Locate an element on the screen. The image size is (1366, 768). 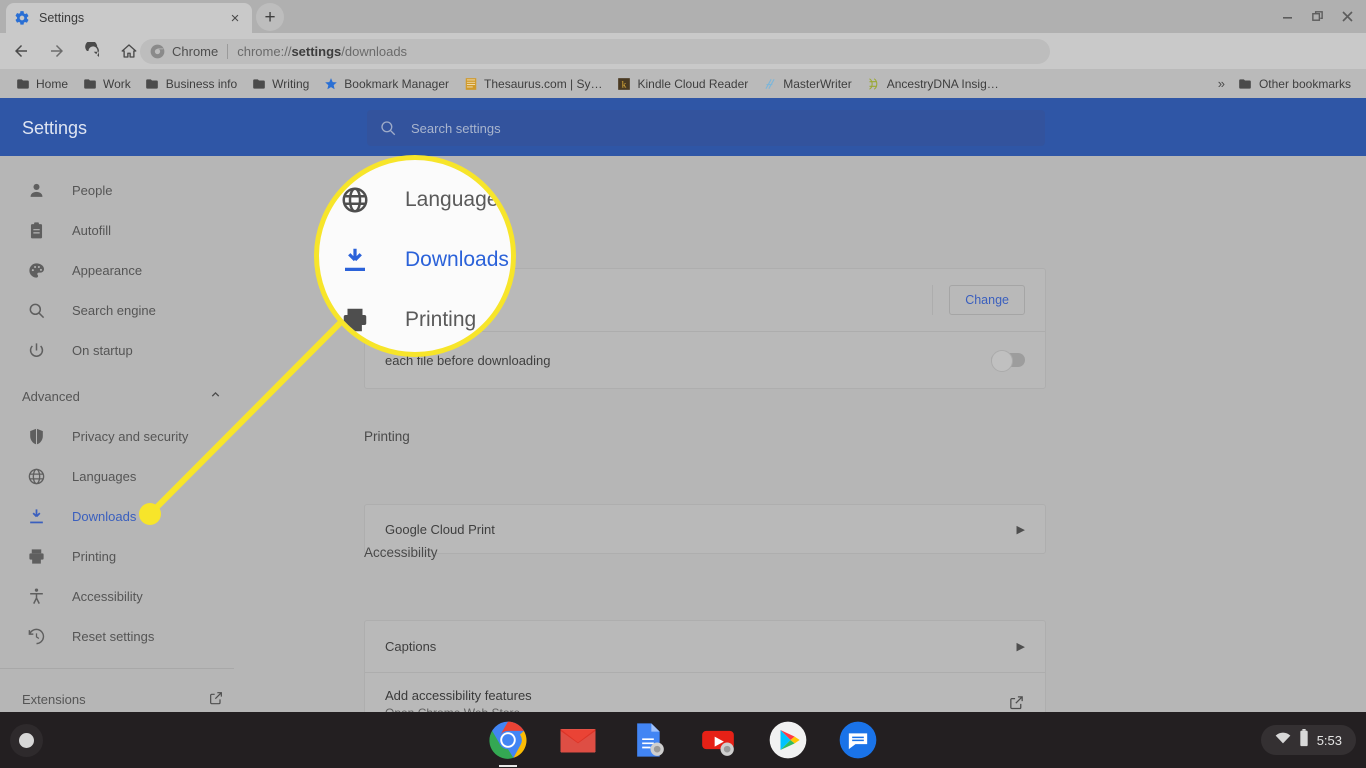
ancestrydna-icon is located at coordinates (873, 83).